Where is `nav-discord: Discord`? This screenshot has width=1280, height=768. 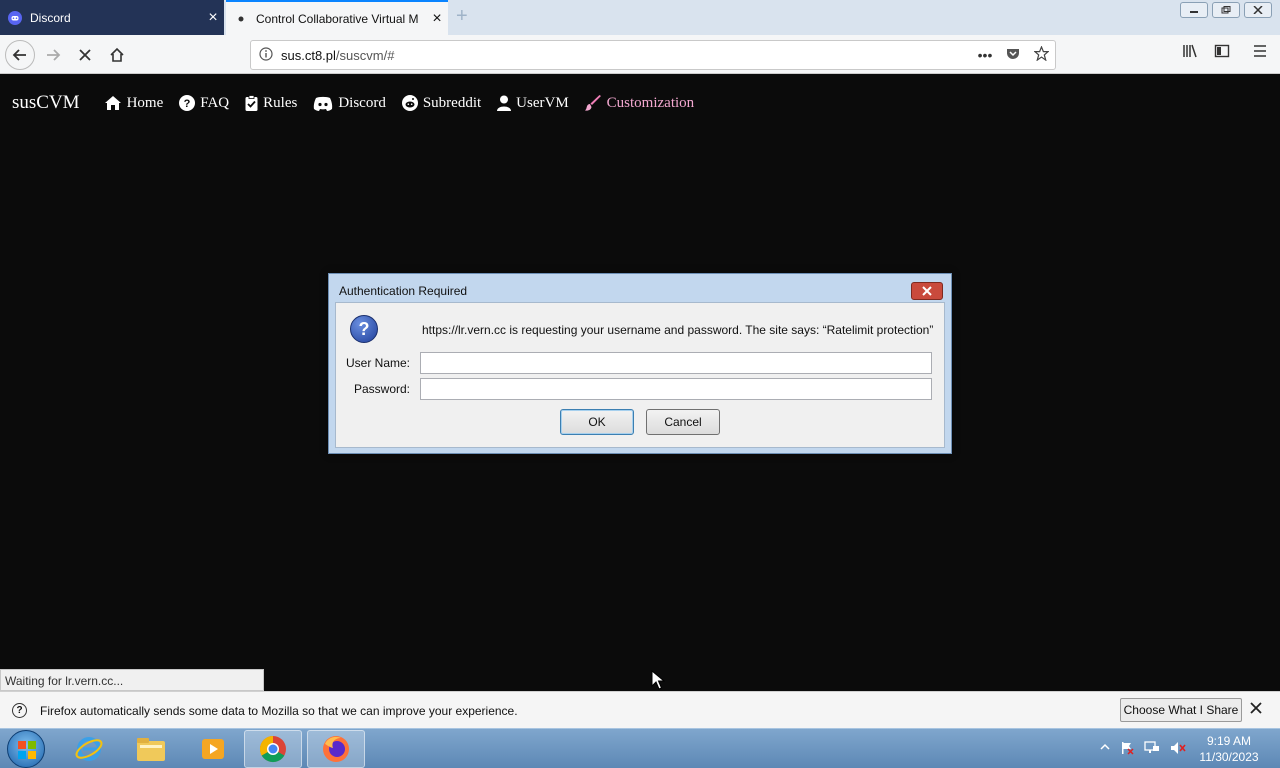 nav-discord: Discord is located at coordinates (349, 103).